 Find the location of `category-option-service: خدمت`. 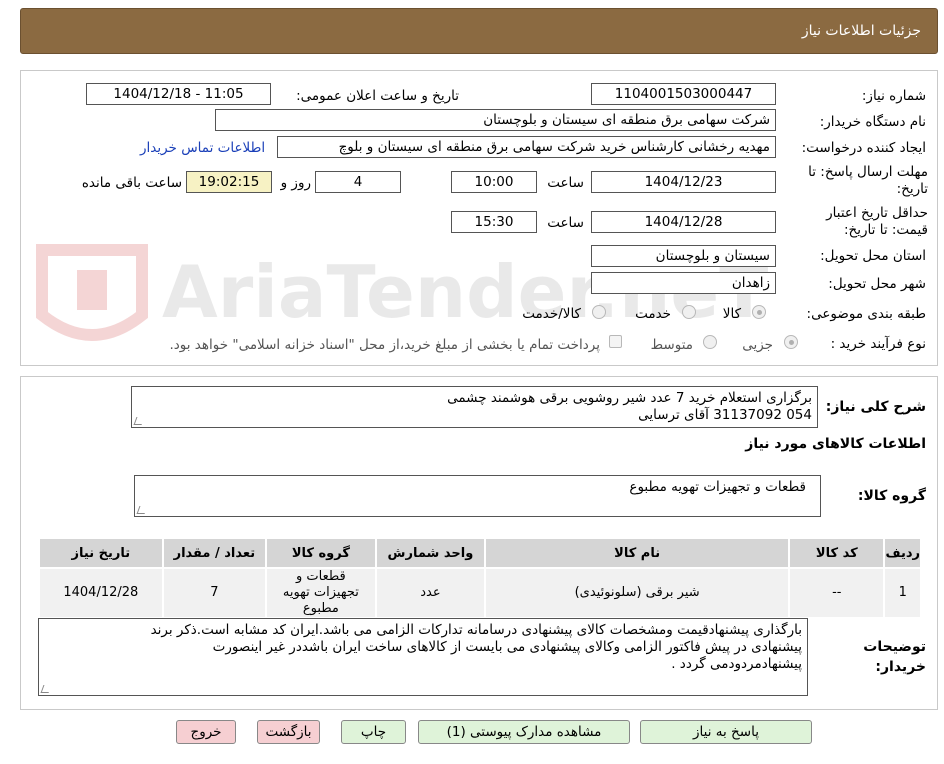

category-option-service: خدمت is located at coordinates (653, 314).